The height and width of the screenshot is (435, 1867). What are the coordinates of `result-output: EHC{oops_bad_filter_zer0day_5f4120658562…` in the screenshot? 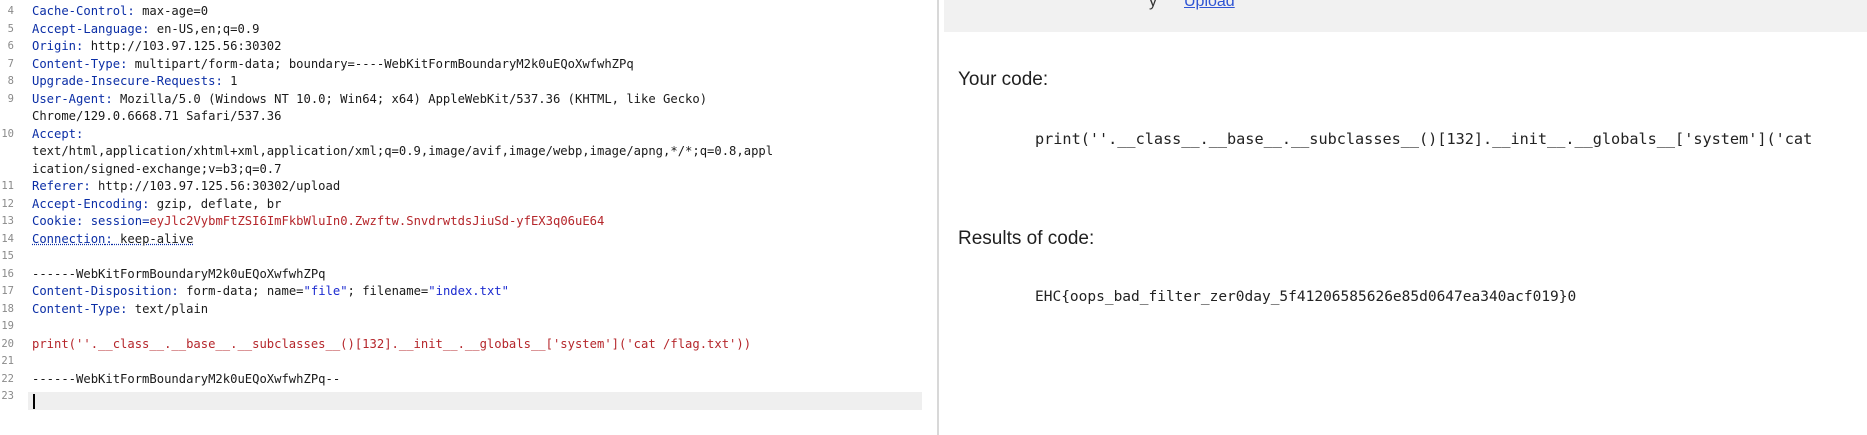 It's located at (1306, 297).